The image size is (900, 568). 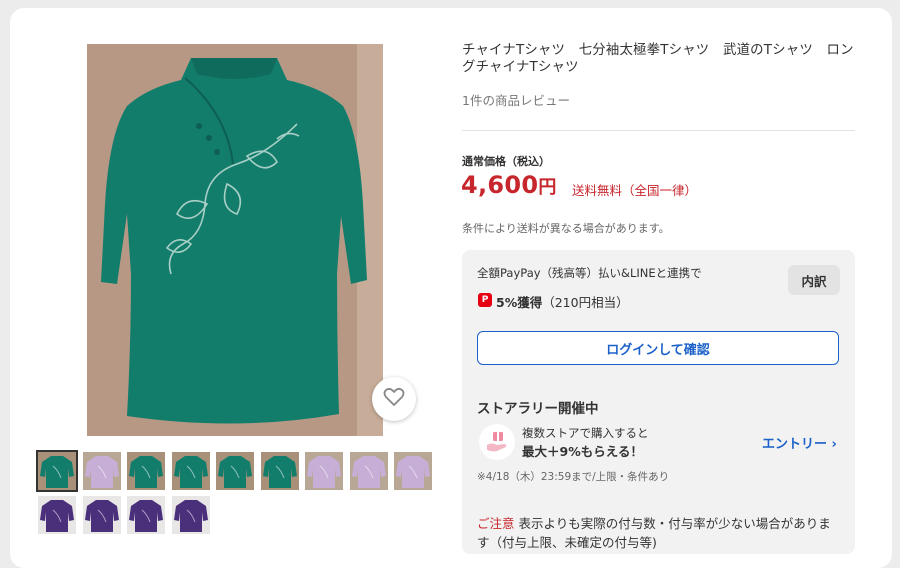 I want to click on price-amount: 4,600, so click(x=500, y=185).